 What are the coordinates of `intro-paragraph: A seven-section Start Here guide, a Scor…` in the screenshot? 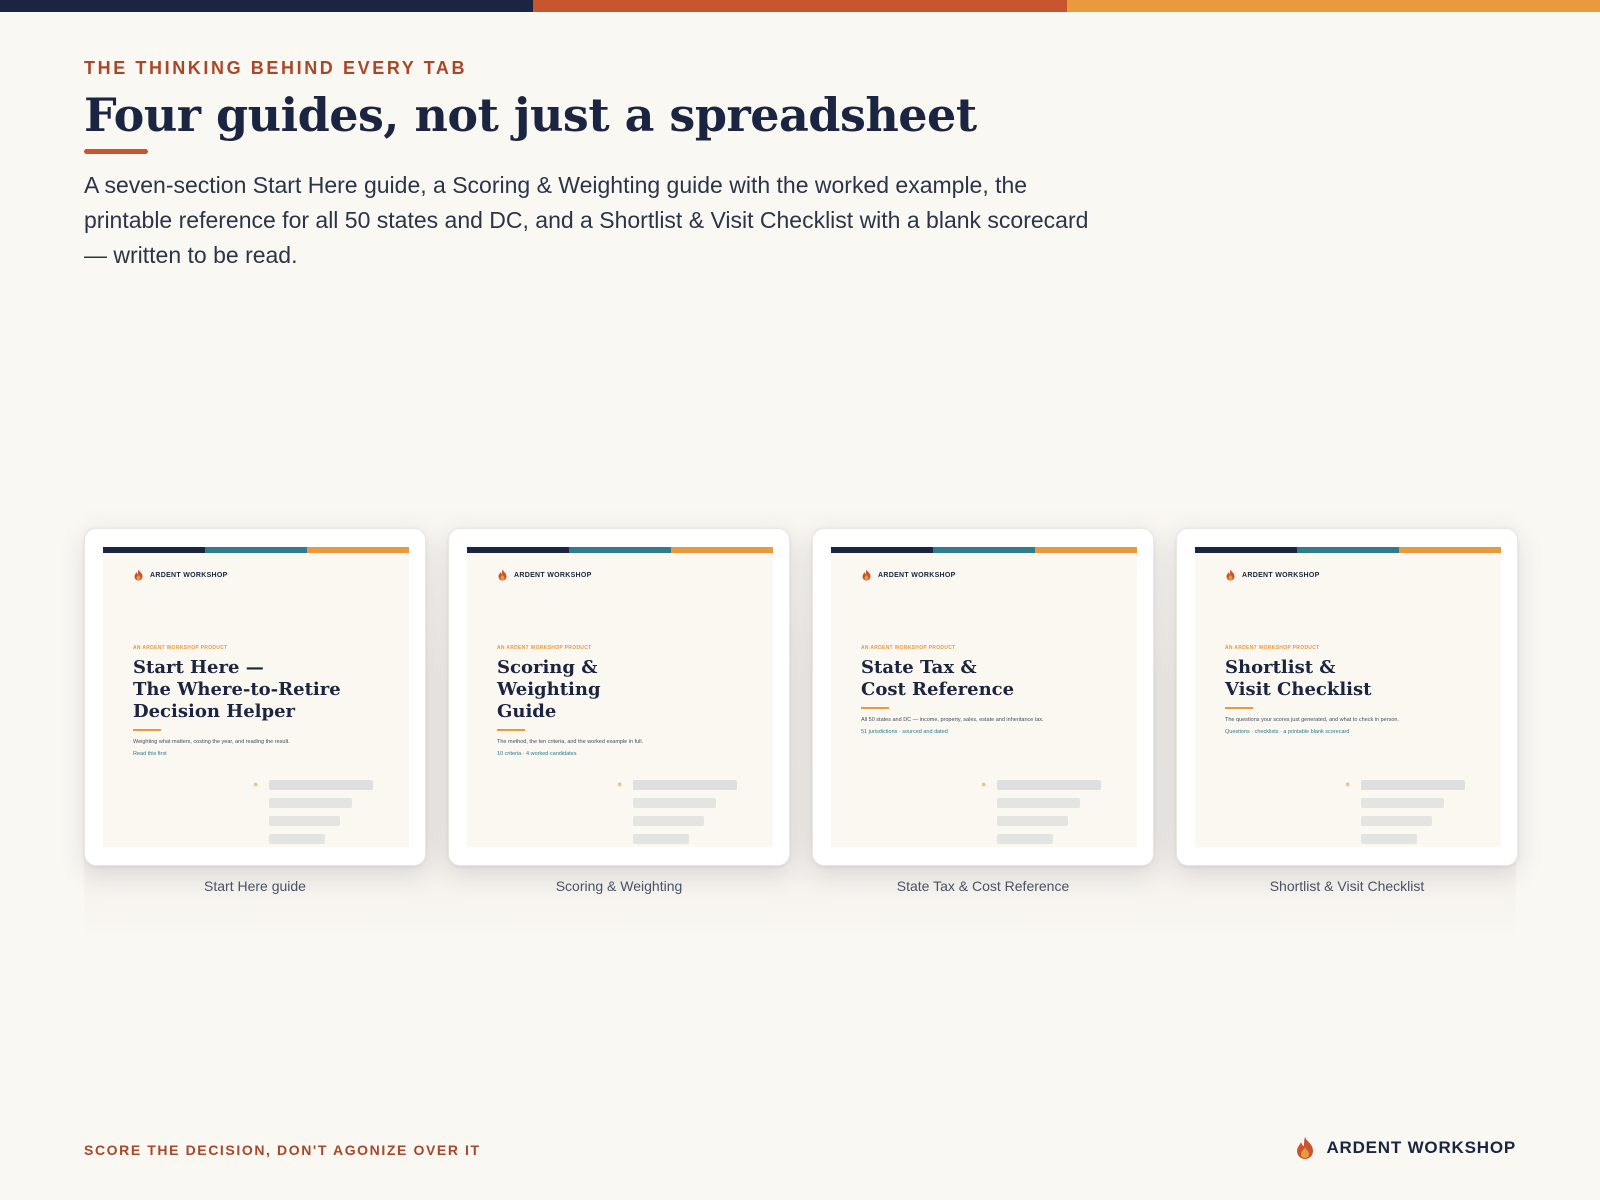 It's located at (586, 220).